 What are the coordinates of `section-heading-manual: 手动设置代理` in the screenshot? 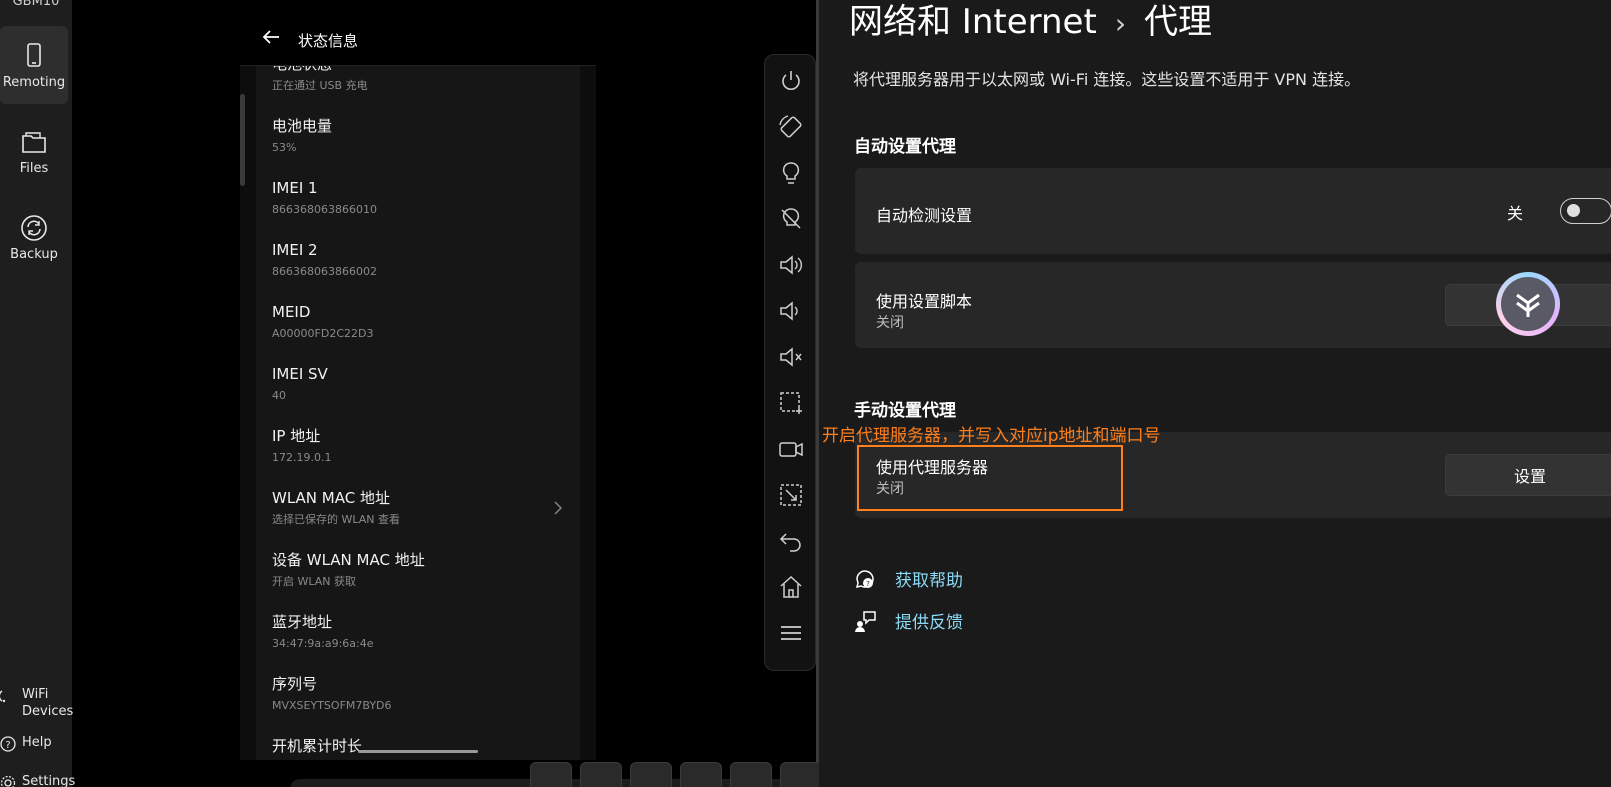 It's located at (905, 411).